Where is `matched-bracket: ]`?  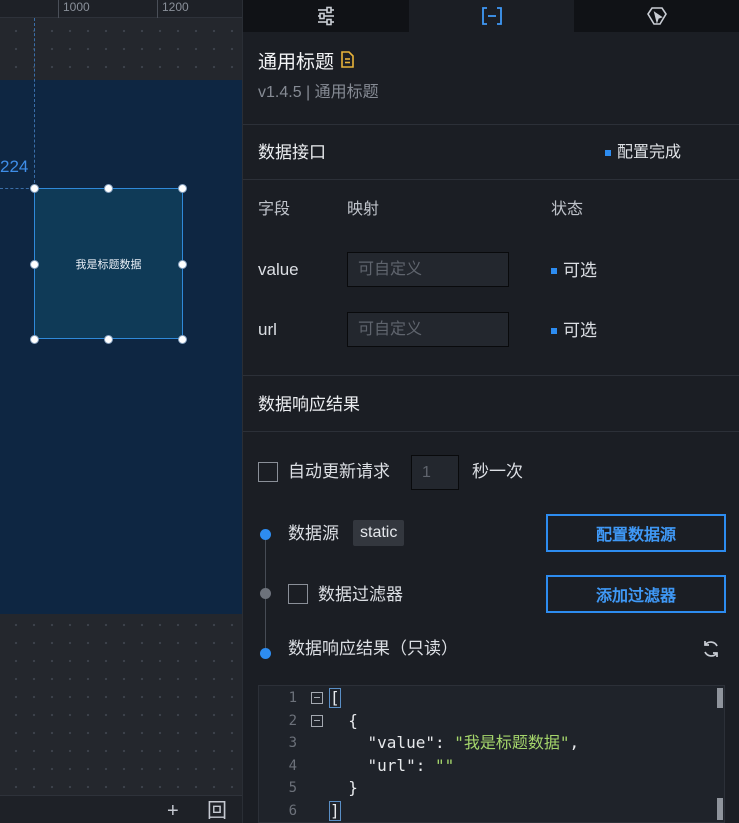
matched-bracket: ] is located at coordinates (335, 811).